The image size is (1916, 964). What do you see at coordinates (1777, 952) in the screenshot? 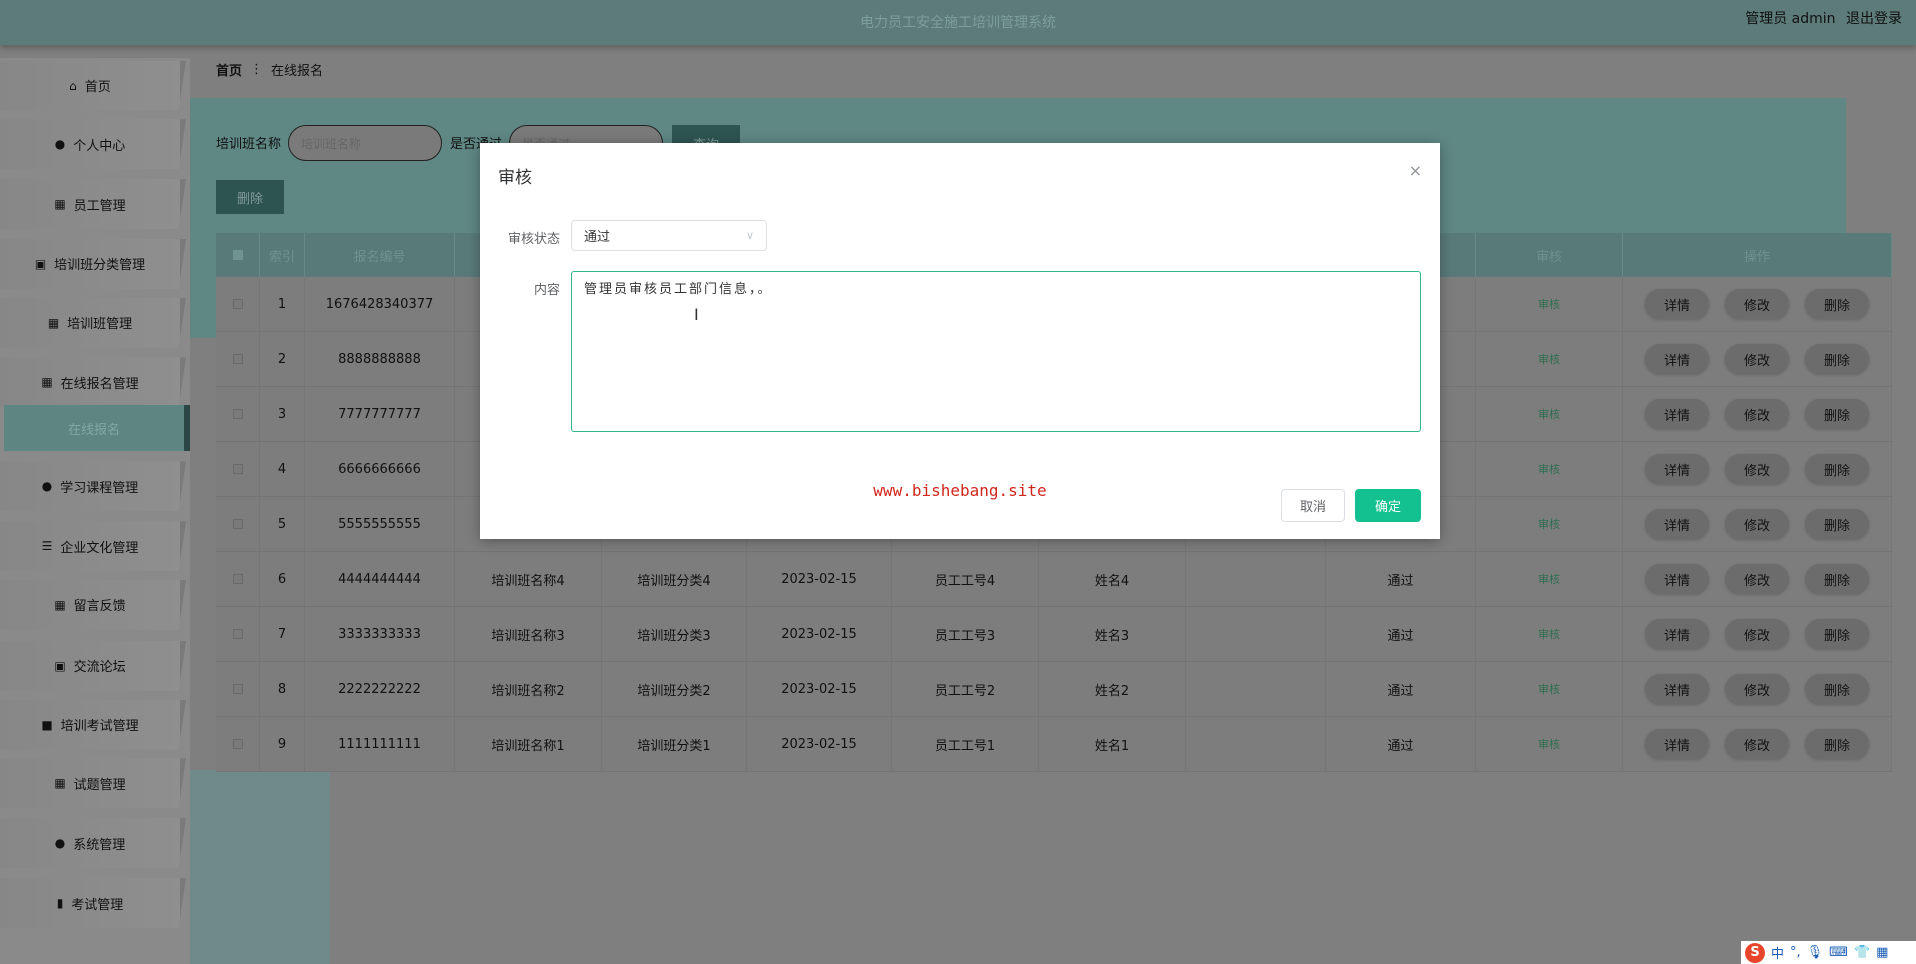
I see `ime-lang: 中` at bounding box center [1777, 952].